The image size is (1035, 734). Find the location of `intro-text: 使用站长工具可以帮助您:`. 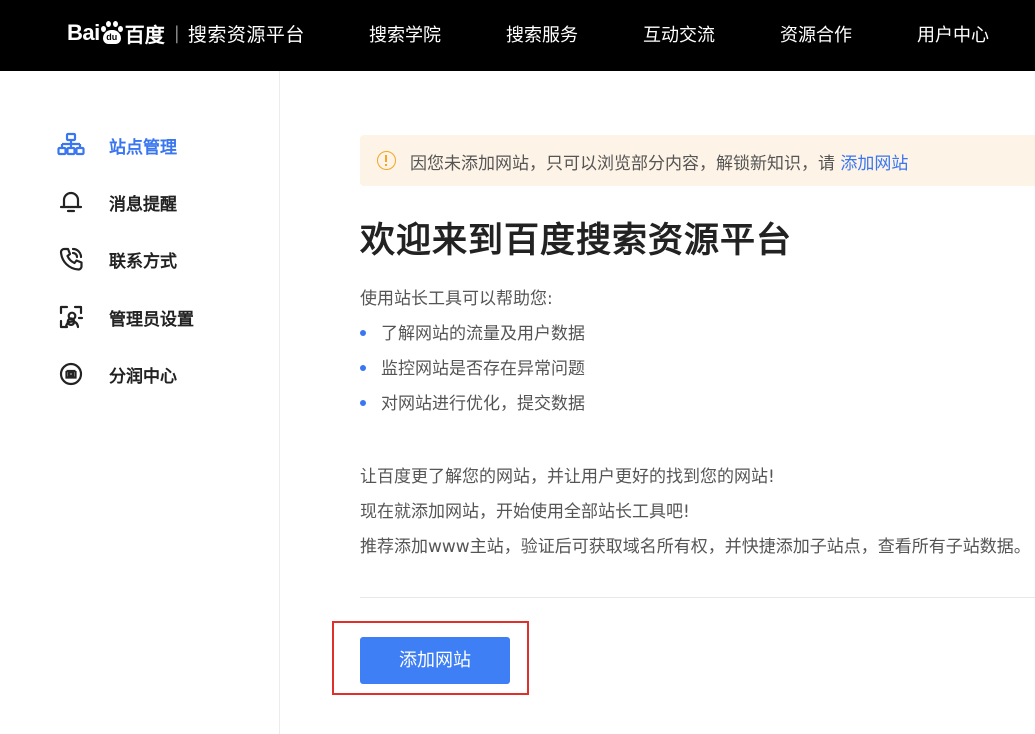

intro-text: 使用站长工具可以帮助您: is located at coordinates (456, 299).